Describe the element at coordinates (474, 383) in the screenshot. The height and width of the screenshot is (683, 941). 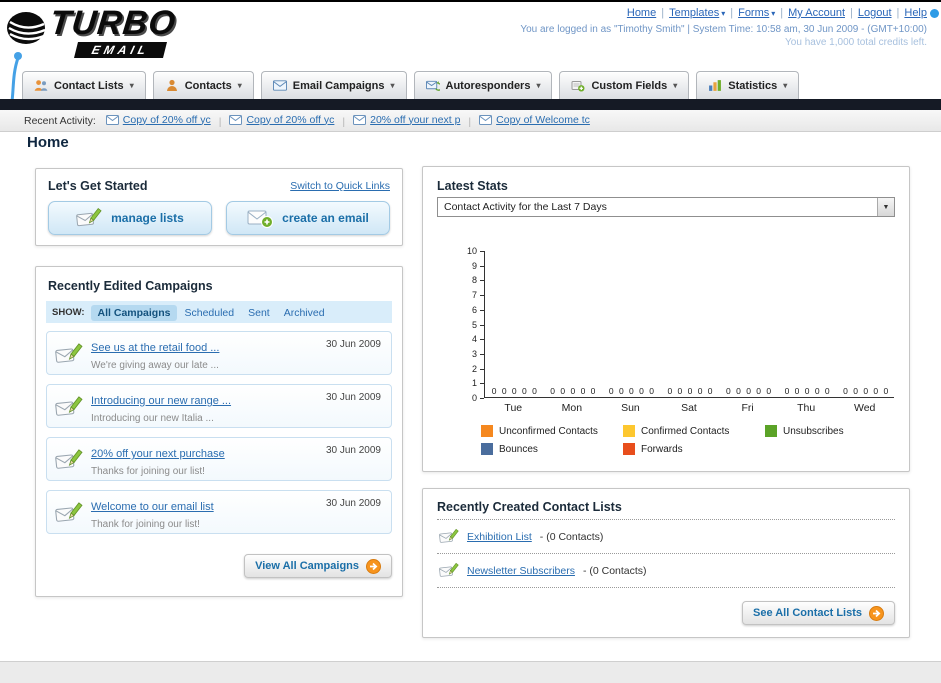
I see `y-axis-tick-label: 1` at that location.